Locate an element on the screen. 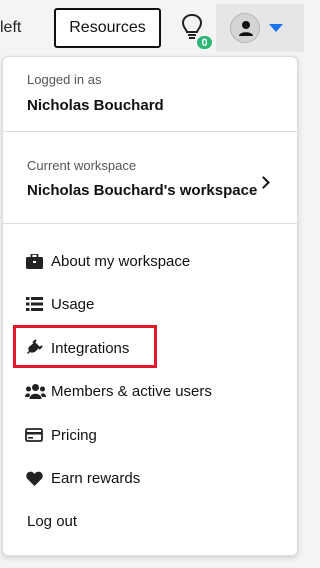 The image size is (320, 568). list-icon is located at coordinates (34, 304).